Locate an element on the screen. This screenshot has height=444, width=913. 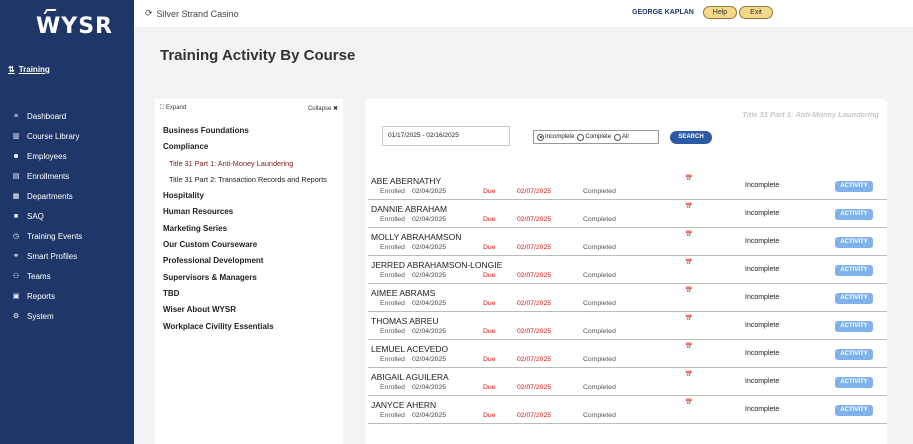
filter-complete-radio: Complete is located at coordinates (594, 137).